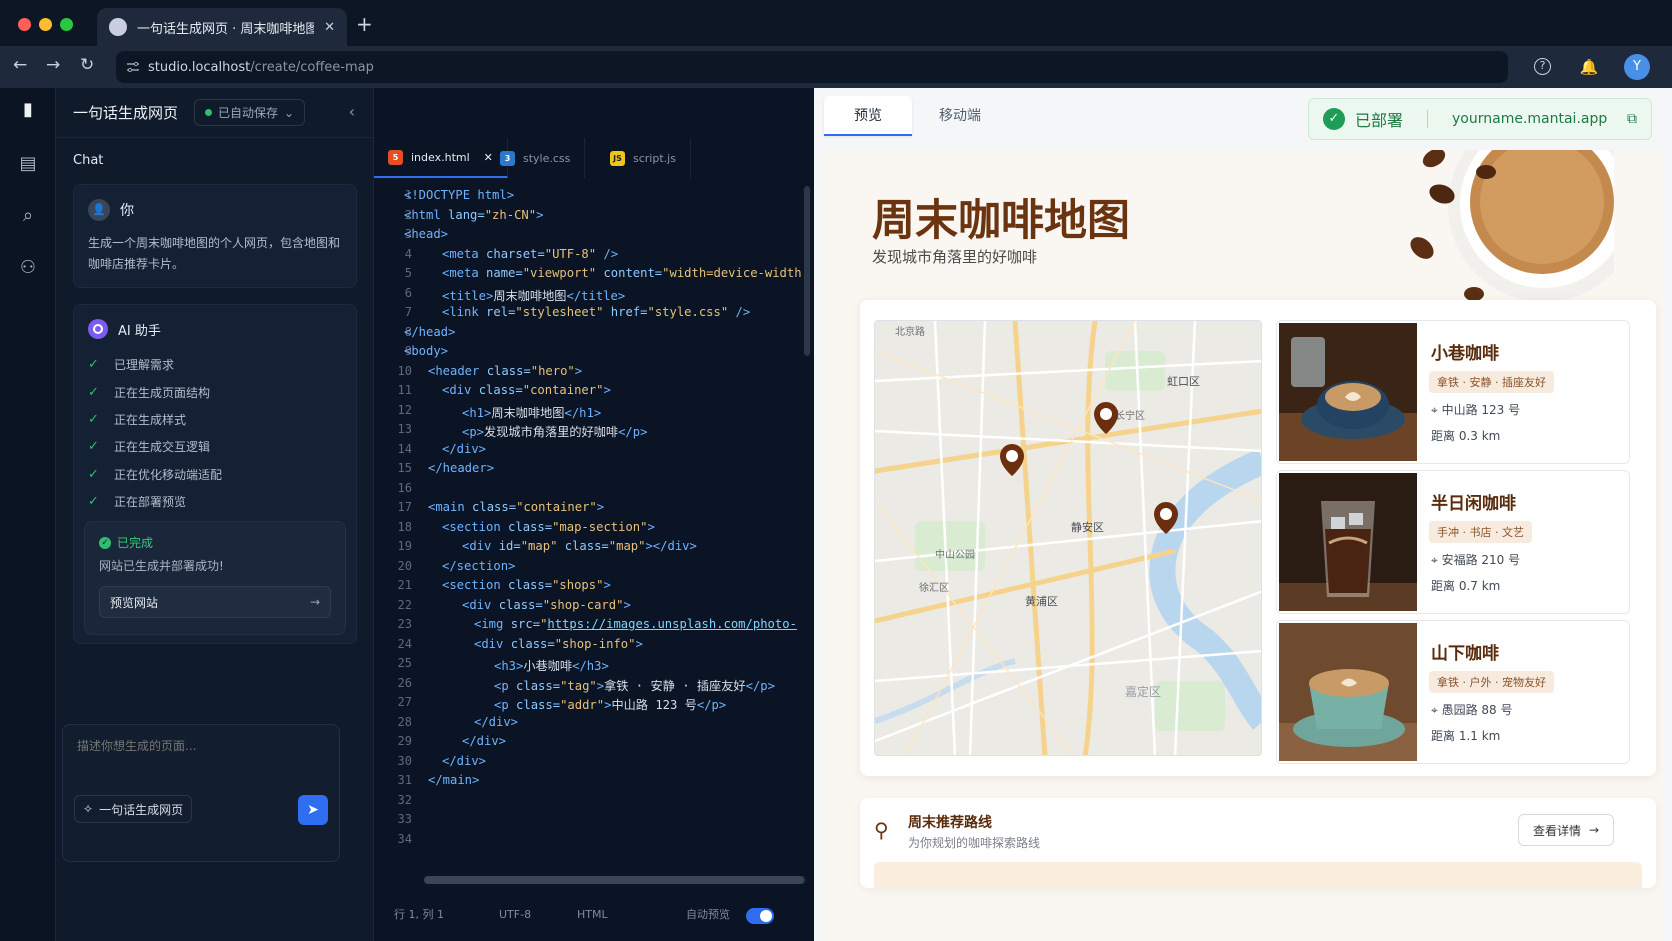  Describe the element at coordinates (20, 65) in the screenshot. I see `back-icon: ←` at that location.